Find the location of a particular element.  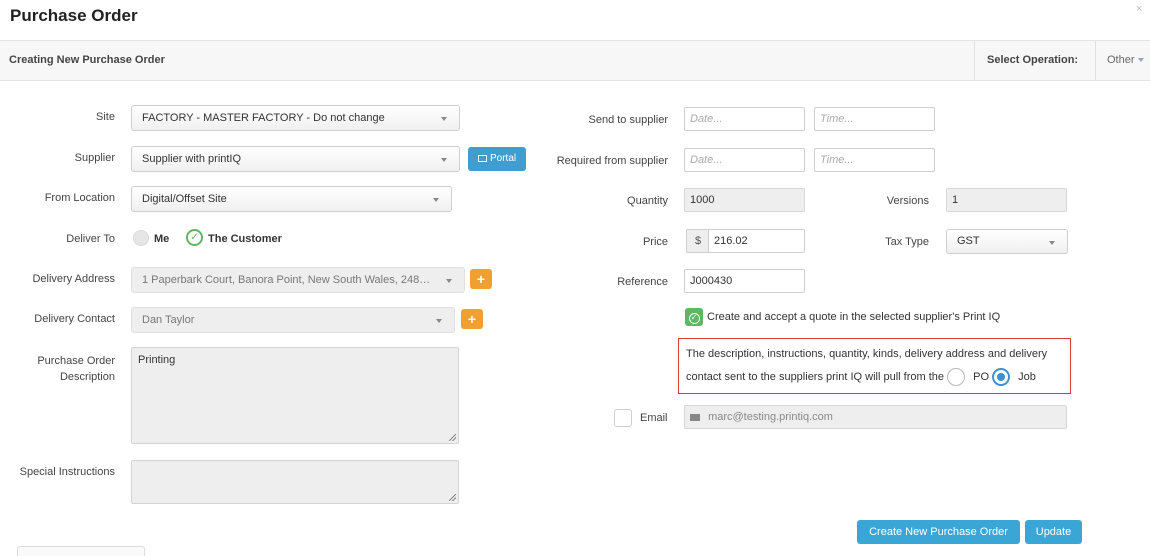

email-input: marc@testing.printiq.com is located at coordinates (875, 417).